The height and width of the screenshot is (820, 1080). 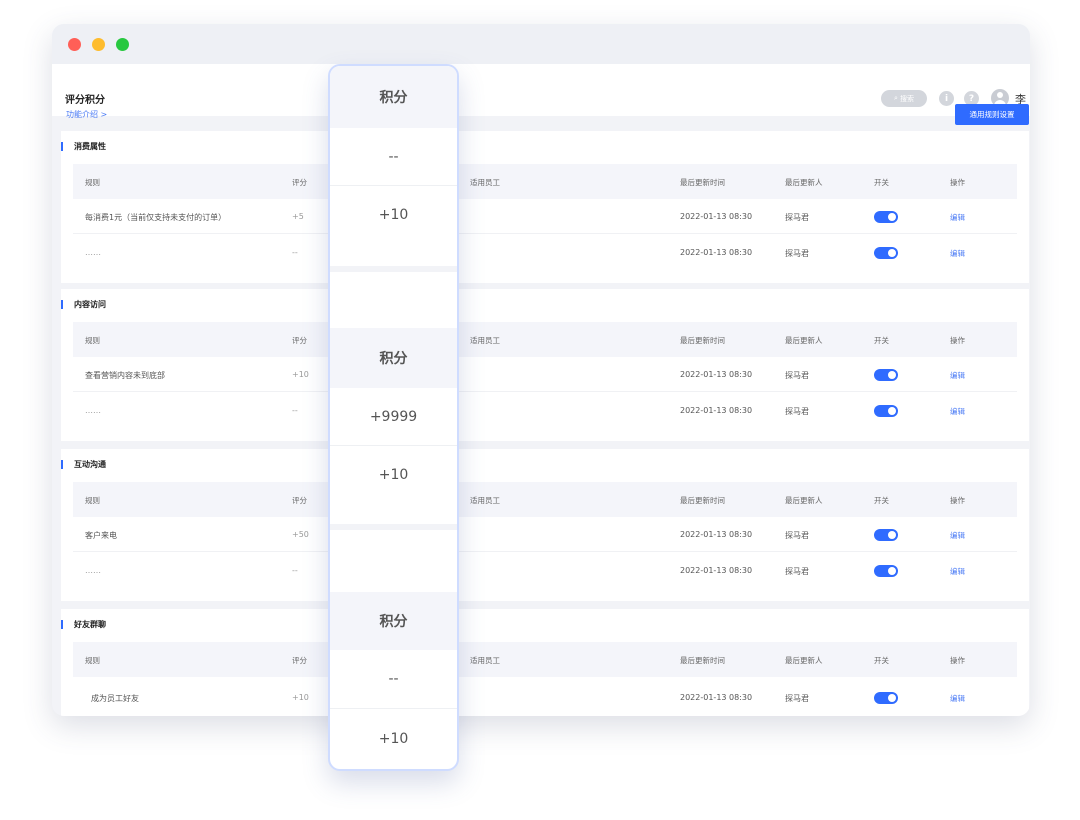 I want to click on app-header: 评分积分 ⌕ 搜索 i ? 李, so click(x=541, y=90).